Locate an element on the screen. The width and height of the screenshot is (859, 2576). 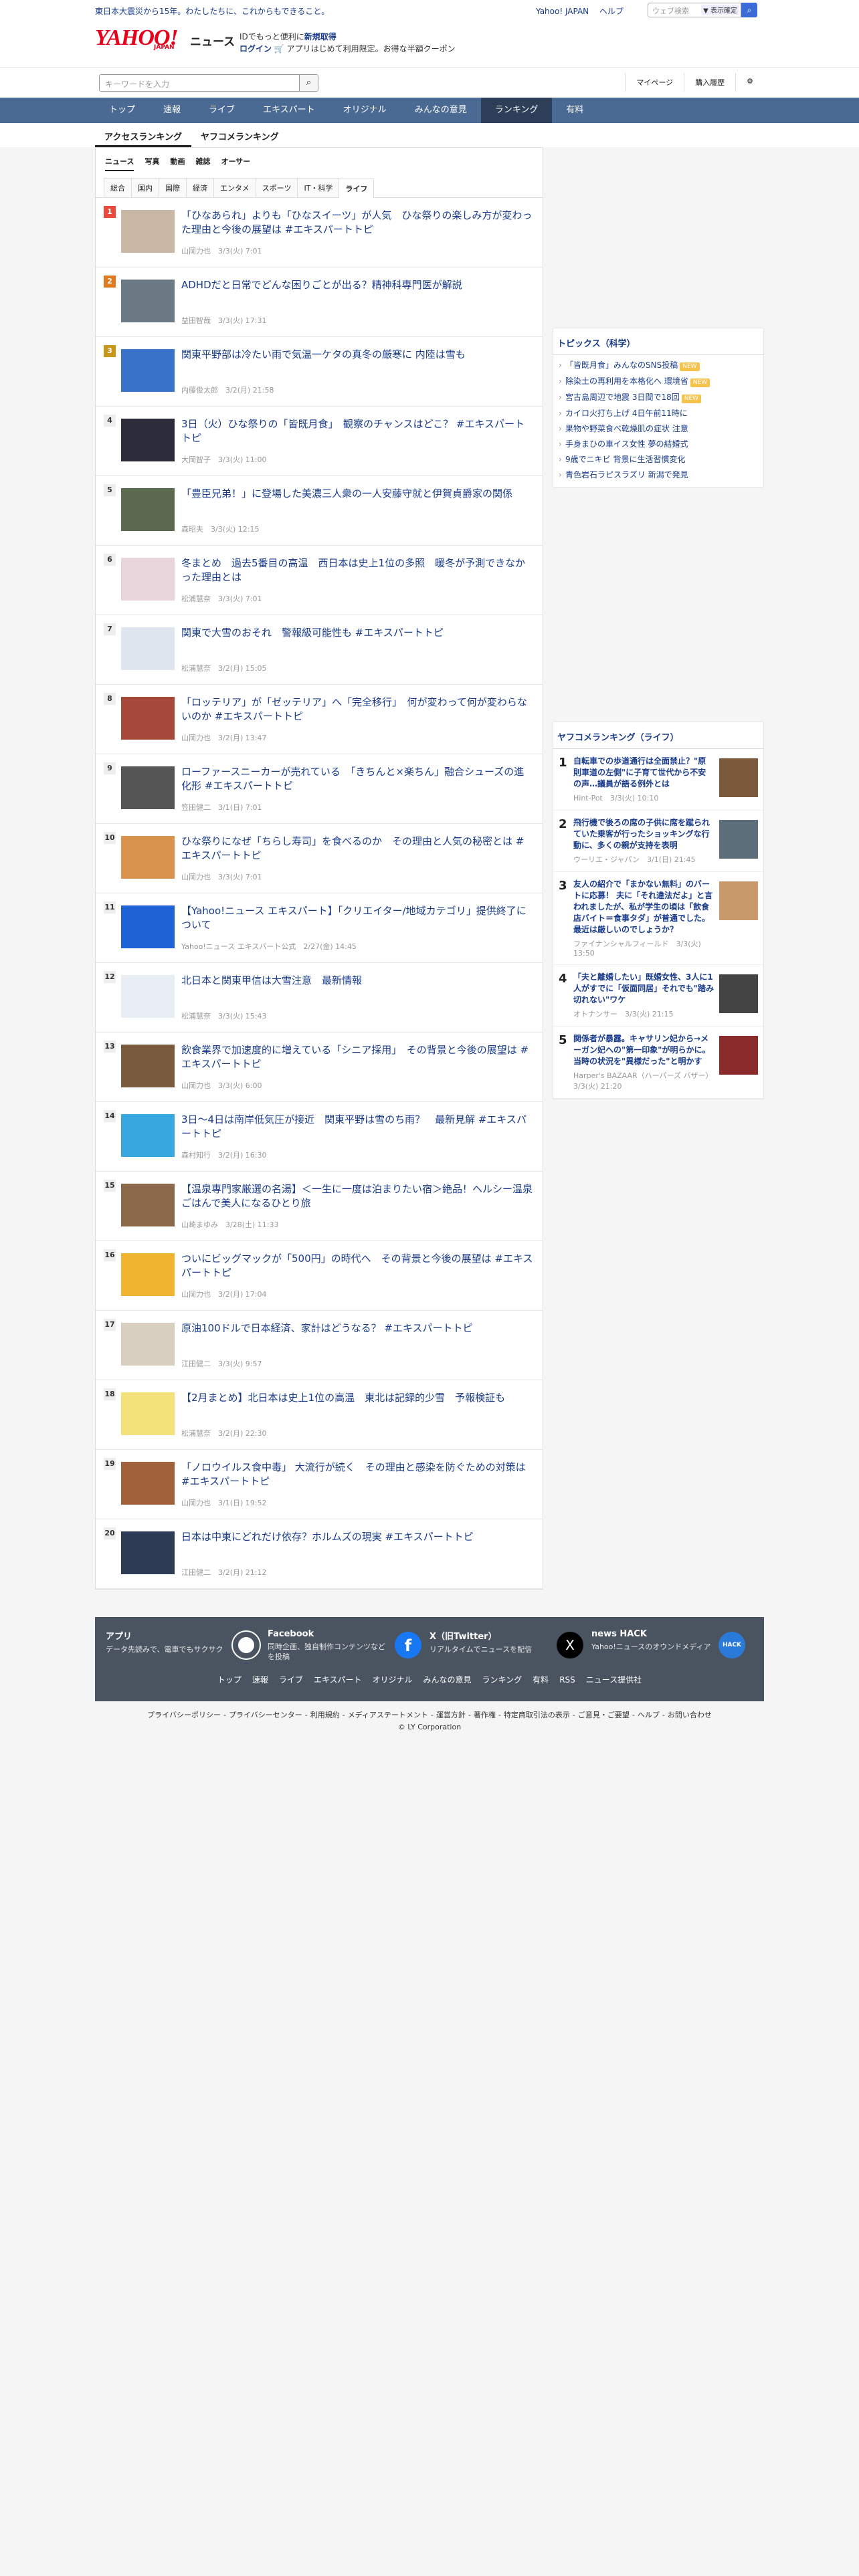
tab-access-ranking: アクセスランキング is located at coordinates (143, 135).